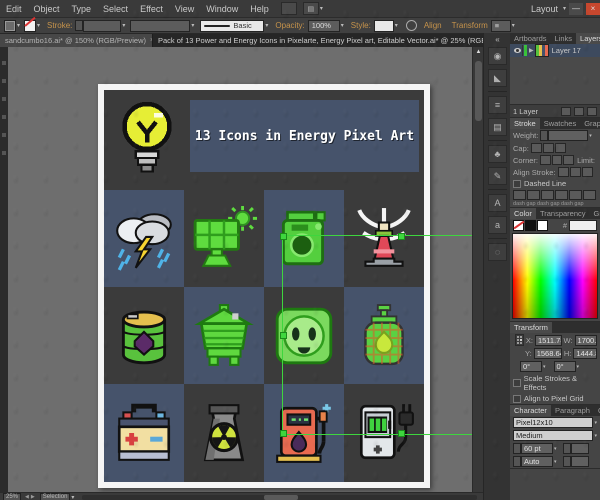 Image resolution: width=600 pixels, height=500 pixels. Describe the element at coordinates (76, 40) in the screenshot. I see `document-tab-inactive: sandcumbo16.ai* @ 150% (RGB/Preview) ×` at that location.